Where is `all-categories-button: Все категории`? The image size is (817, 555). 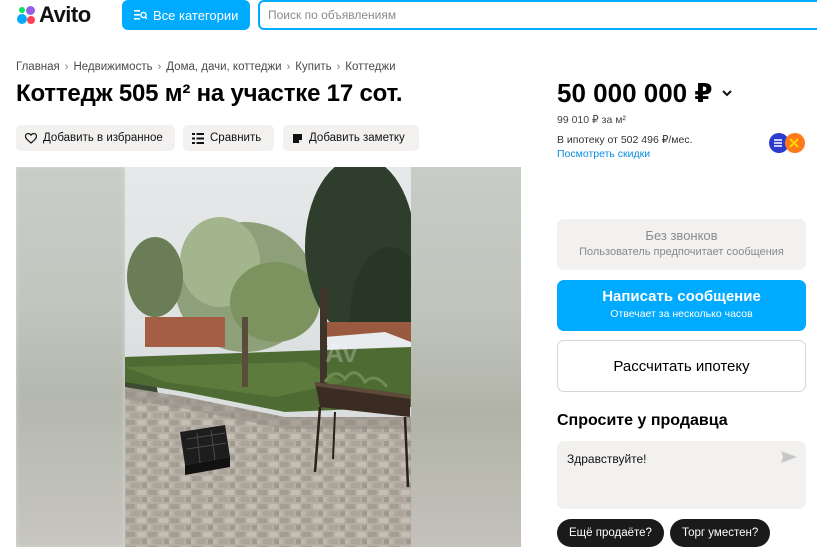
all-categories-button: Все категории is located at coordinates (186, 15).